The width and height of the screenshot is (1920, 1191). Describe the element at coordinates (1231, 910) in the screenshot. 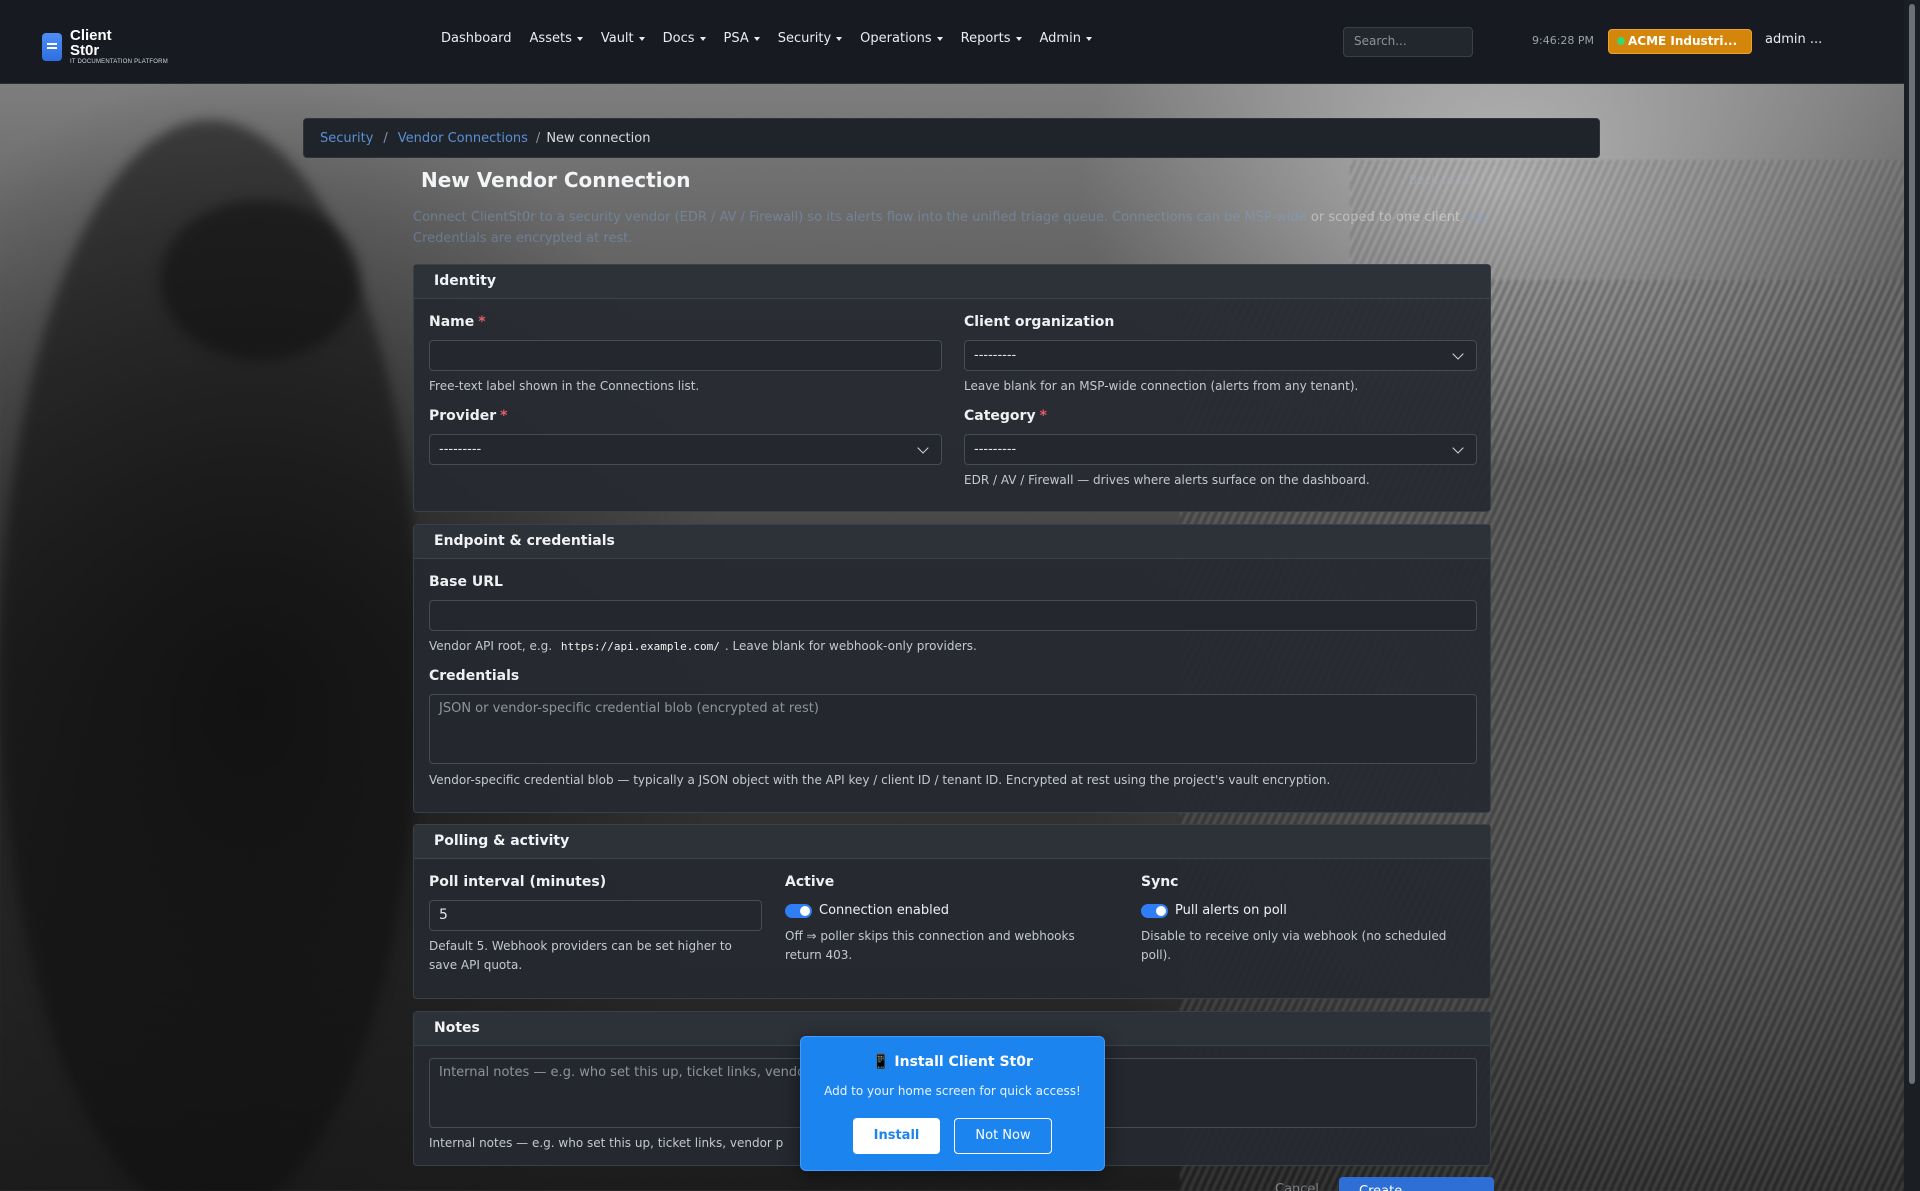

I see `sync-toggle-label: Pull alerts on poll` at that location.